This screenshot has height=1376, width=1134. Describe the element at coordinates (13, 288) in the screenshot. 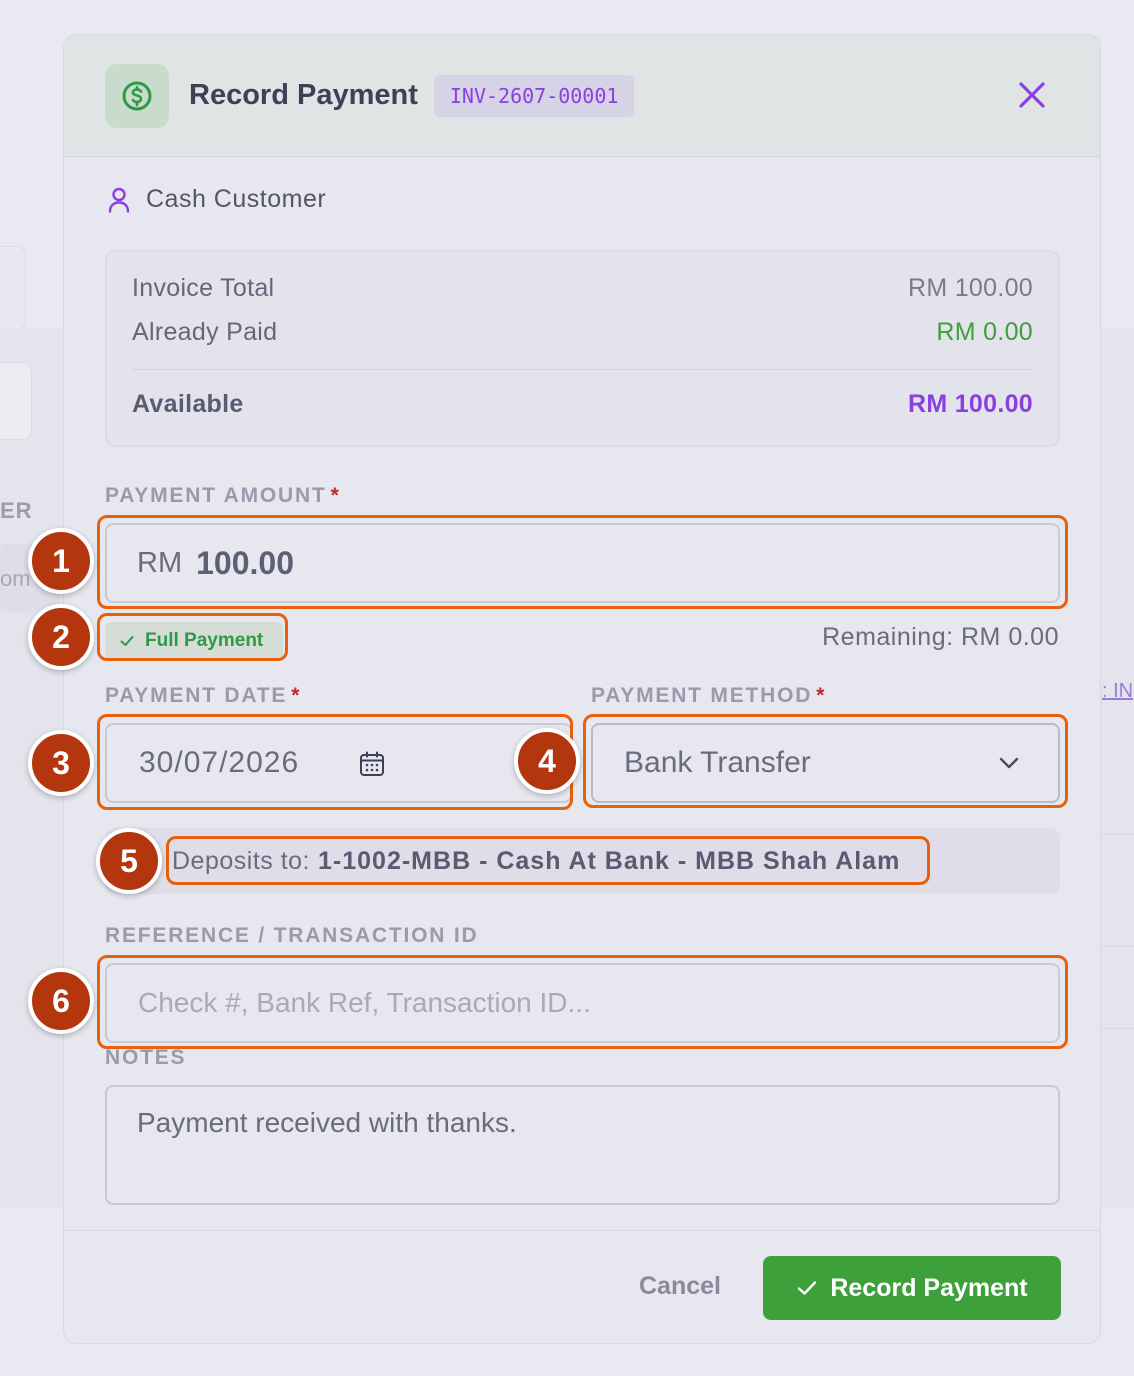

I see `background-card` at that location.